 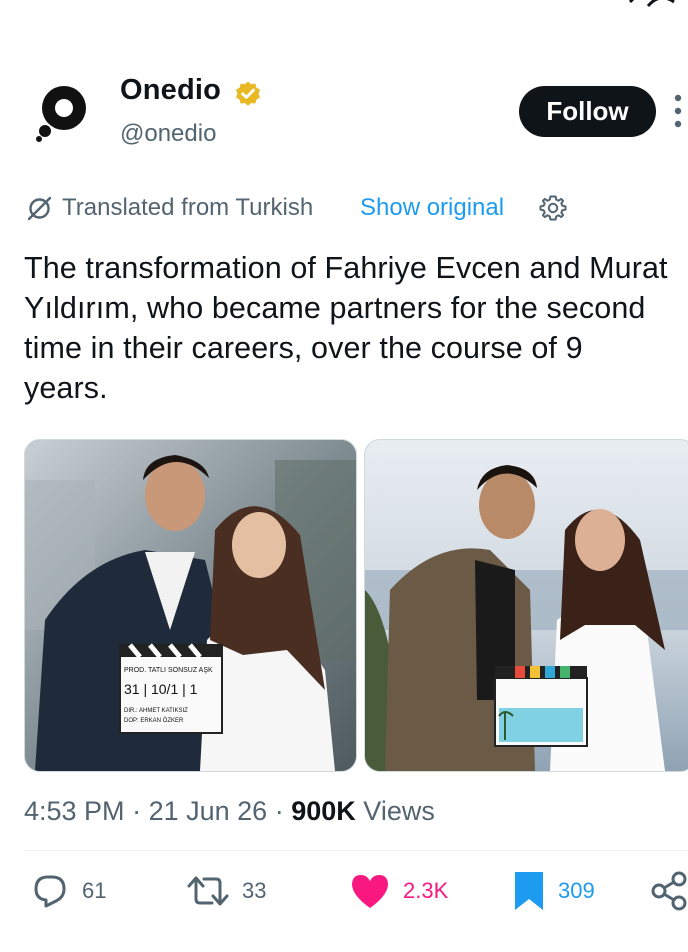 What do you see at coordinates (94, 890) in the screenshot?
I see `reply-count: 61` at bounding box center [94, 890].